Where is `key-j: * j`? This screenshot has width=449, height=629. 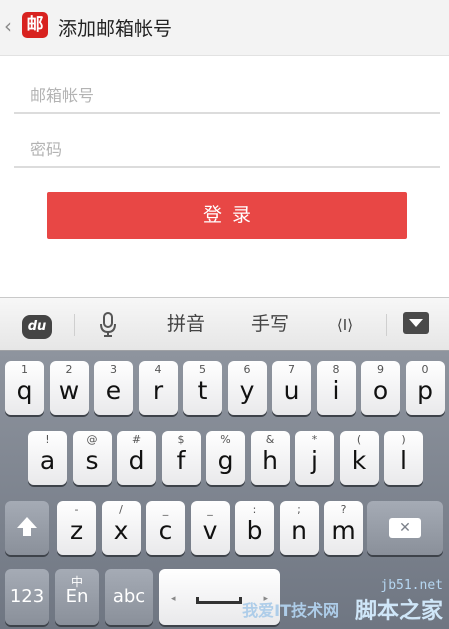
key-j: * j is located at coordinates (314, 458).